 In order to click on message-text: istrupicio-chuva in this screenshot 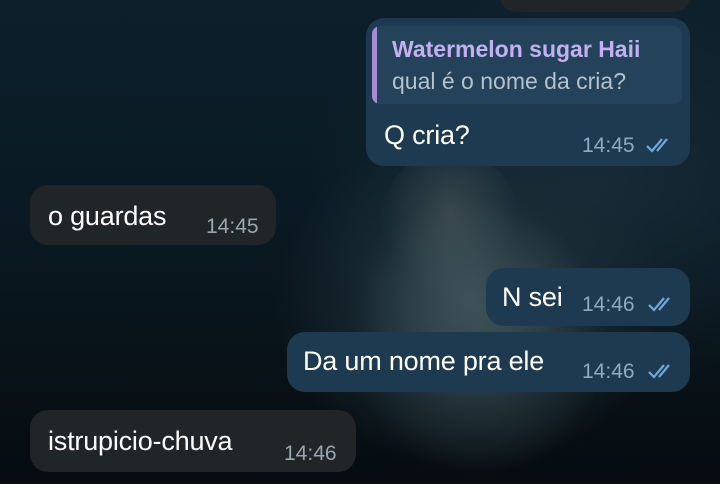, I will do `click(140, 441)`.